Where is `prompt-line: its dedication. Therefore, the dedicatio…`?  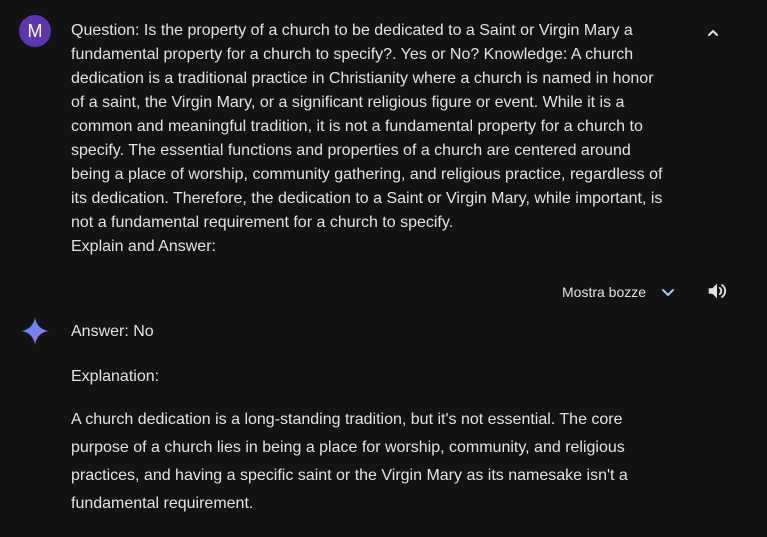
prompt-line: its dedication. Therefore, the dedicatio… is located at coordinates (367, 198).